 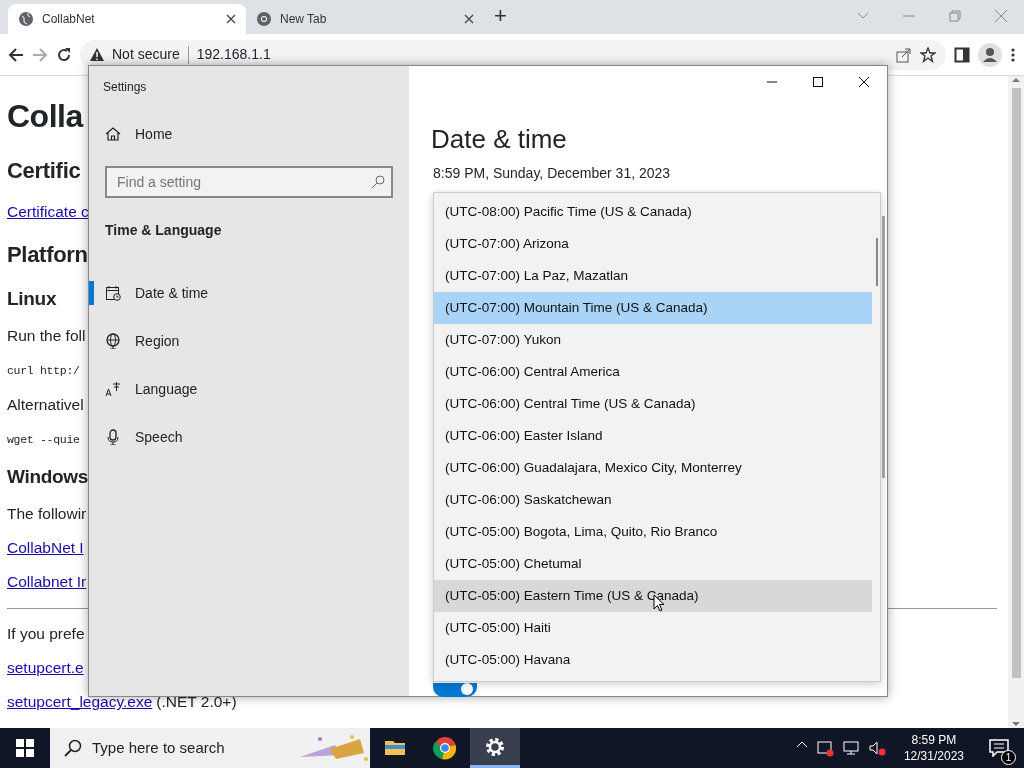 I want to click on timezone-option: (UTC-05:00) Eastern Time (US & Canada), so click(x=653, y=596).